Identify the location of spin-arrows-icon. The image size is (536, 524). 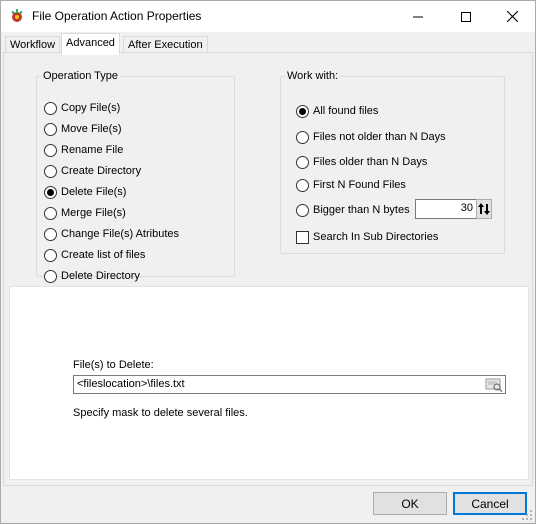
(484, 209).